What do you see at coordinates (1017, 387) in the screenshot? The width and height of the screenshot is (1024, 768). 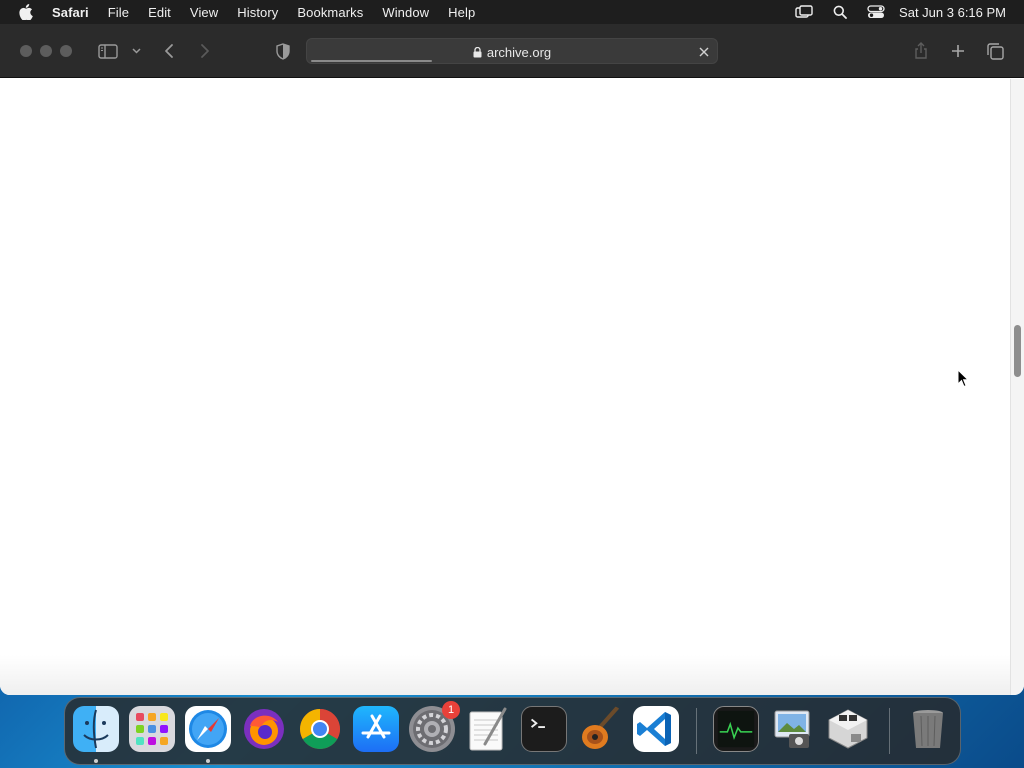 I see `vertical-scrollbar` at bounding box center [1017, 387].